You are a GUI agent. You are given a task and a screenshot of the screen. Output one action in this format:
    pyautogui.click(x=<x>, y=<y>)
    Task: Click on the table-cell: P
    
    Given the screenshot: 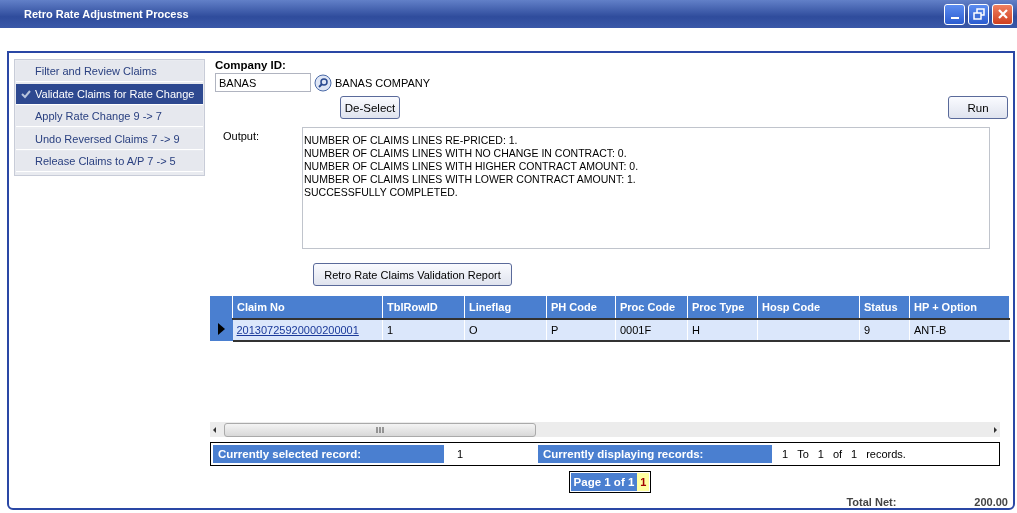 What is the action you would take?
    pyautogui.click(x=555, y=330)
    